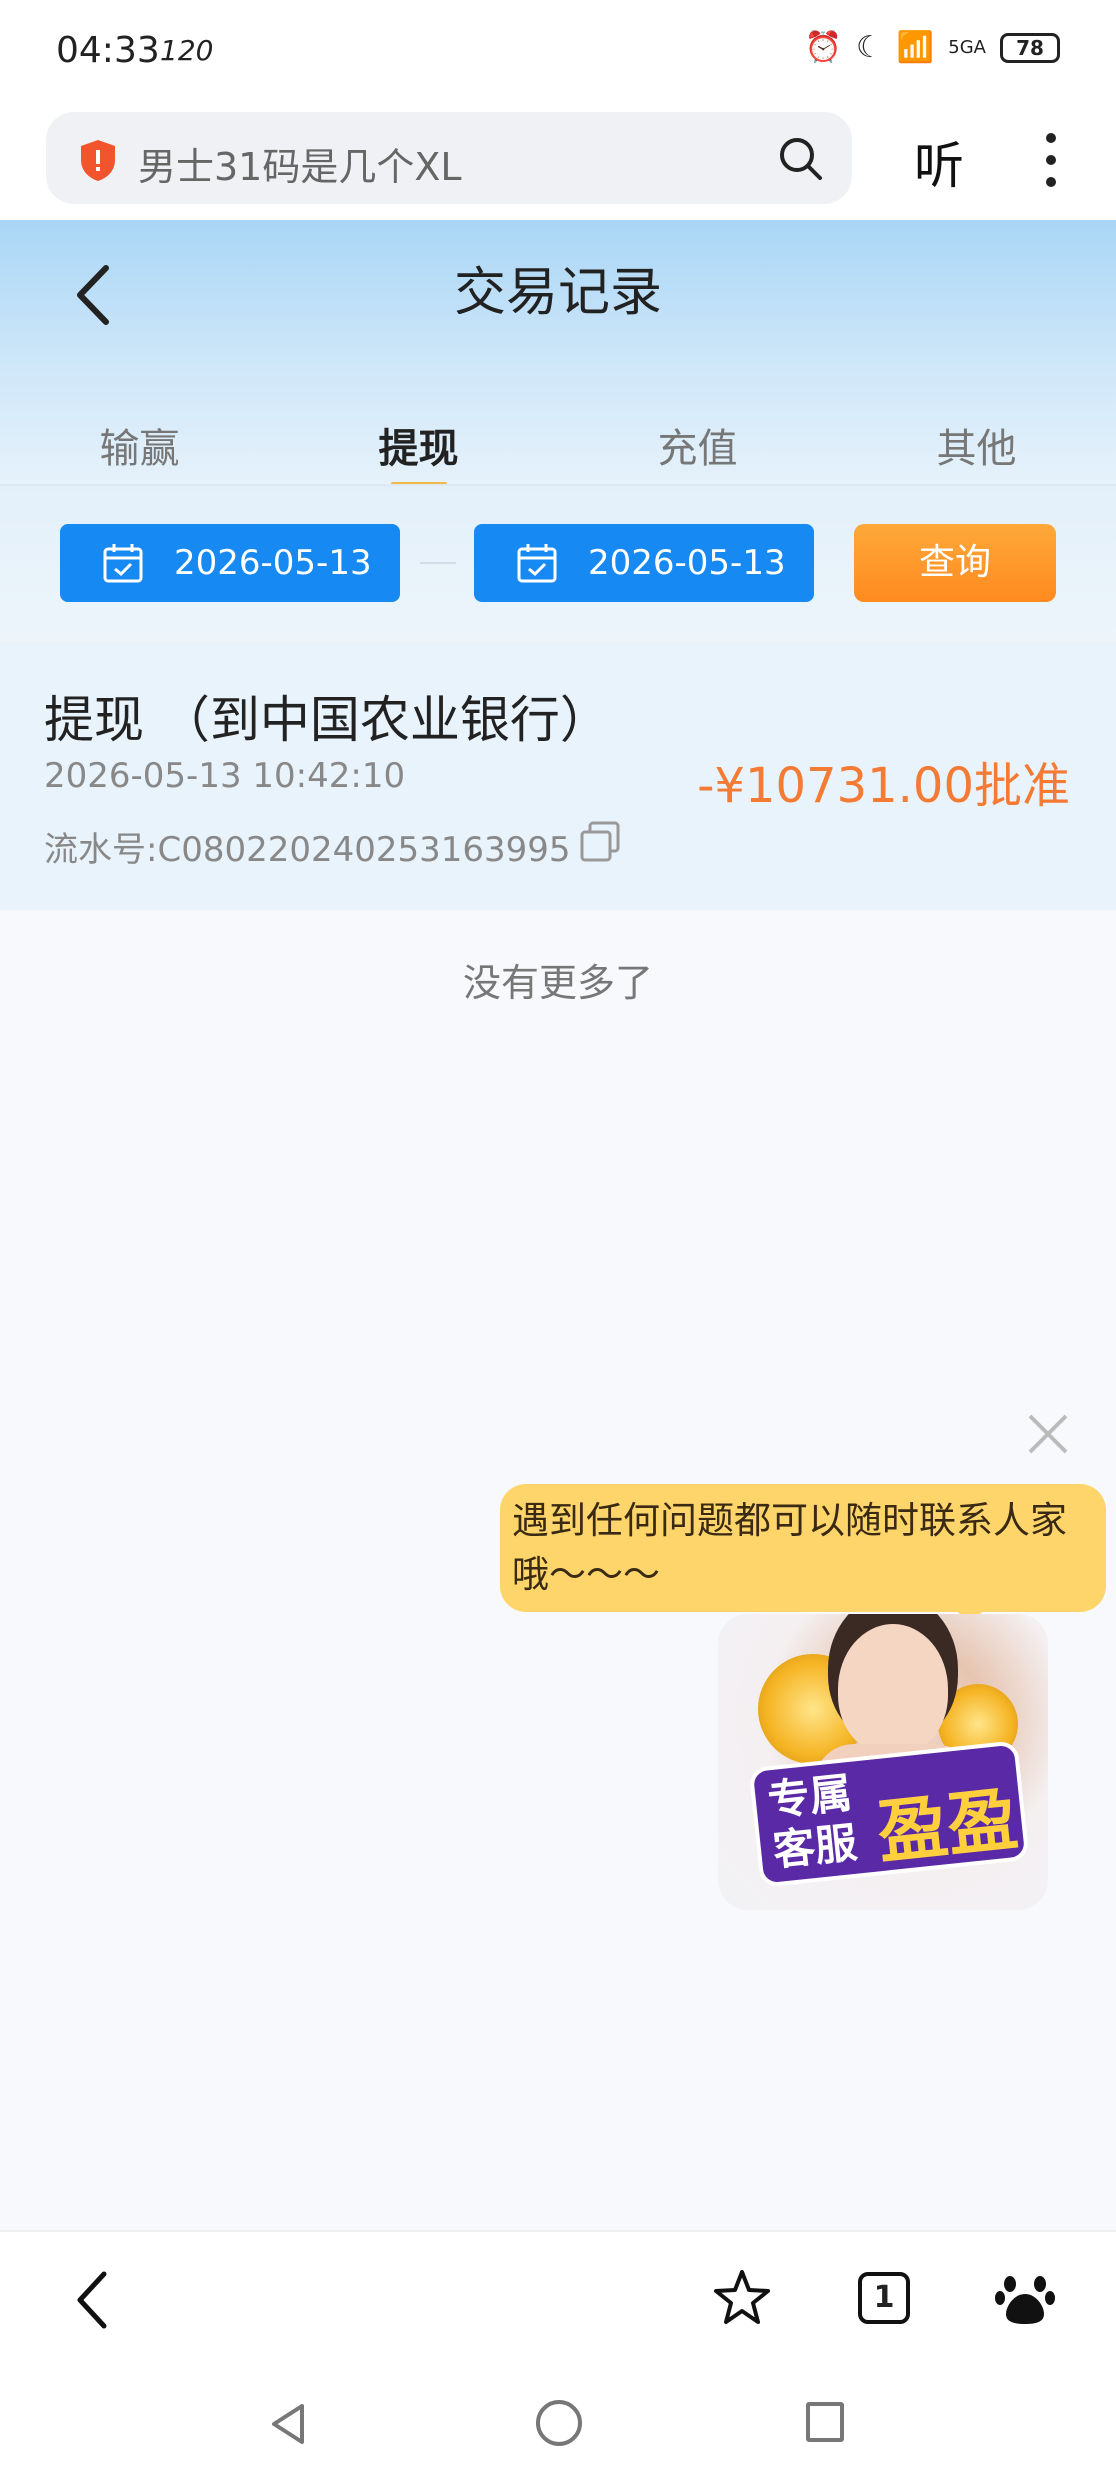 The height and width of the screenshot is (2480, 1116). Describe the element at coordinates (187, 50) in the screenshot. I see `refresh-rate: 120` at that location.